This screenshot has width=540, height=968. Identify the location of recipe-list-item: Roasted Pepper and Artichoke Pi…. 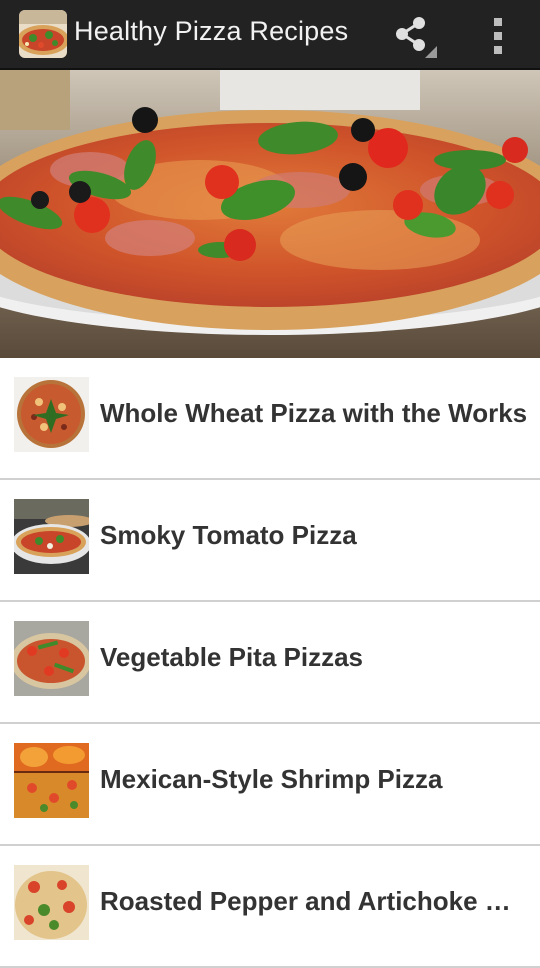
(270, 907).